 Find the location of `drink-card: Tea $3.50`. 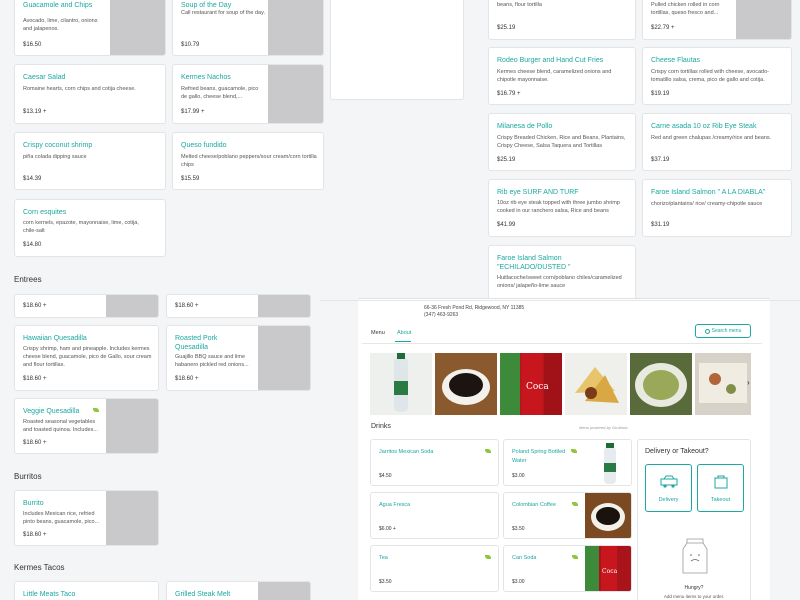

drink-card: Tea $3.50 is located at coordinates (434, 568).